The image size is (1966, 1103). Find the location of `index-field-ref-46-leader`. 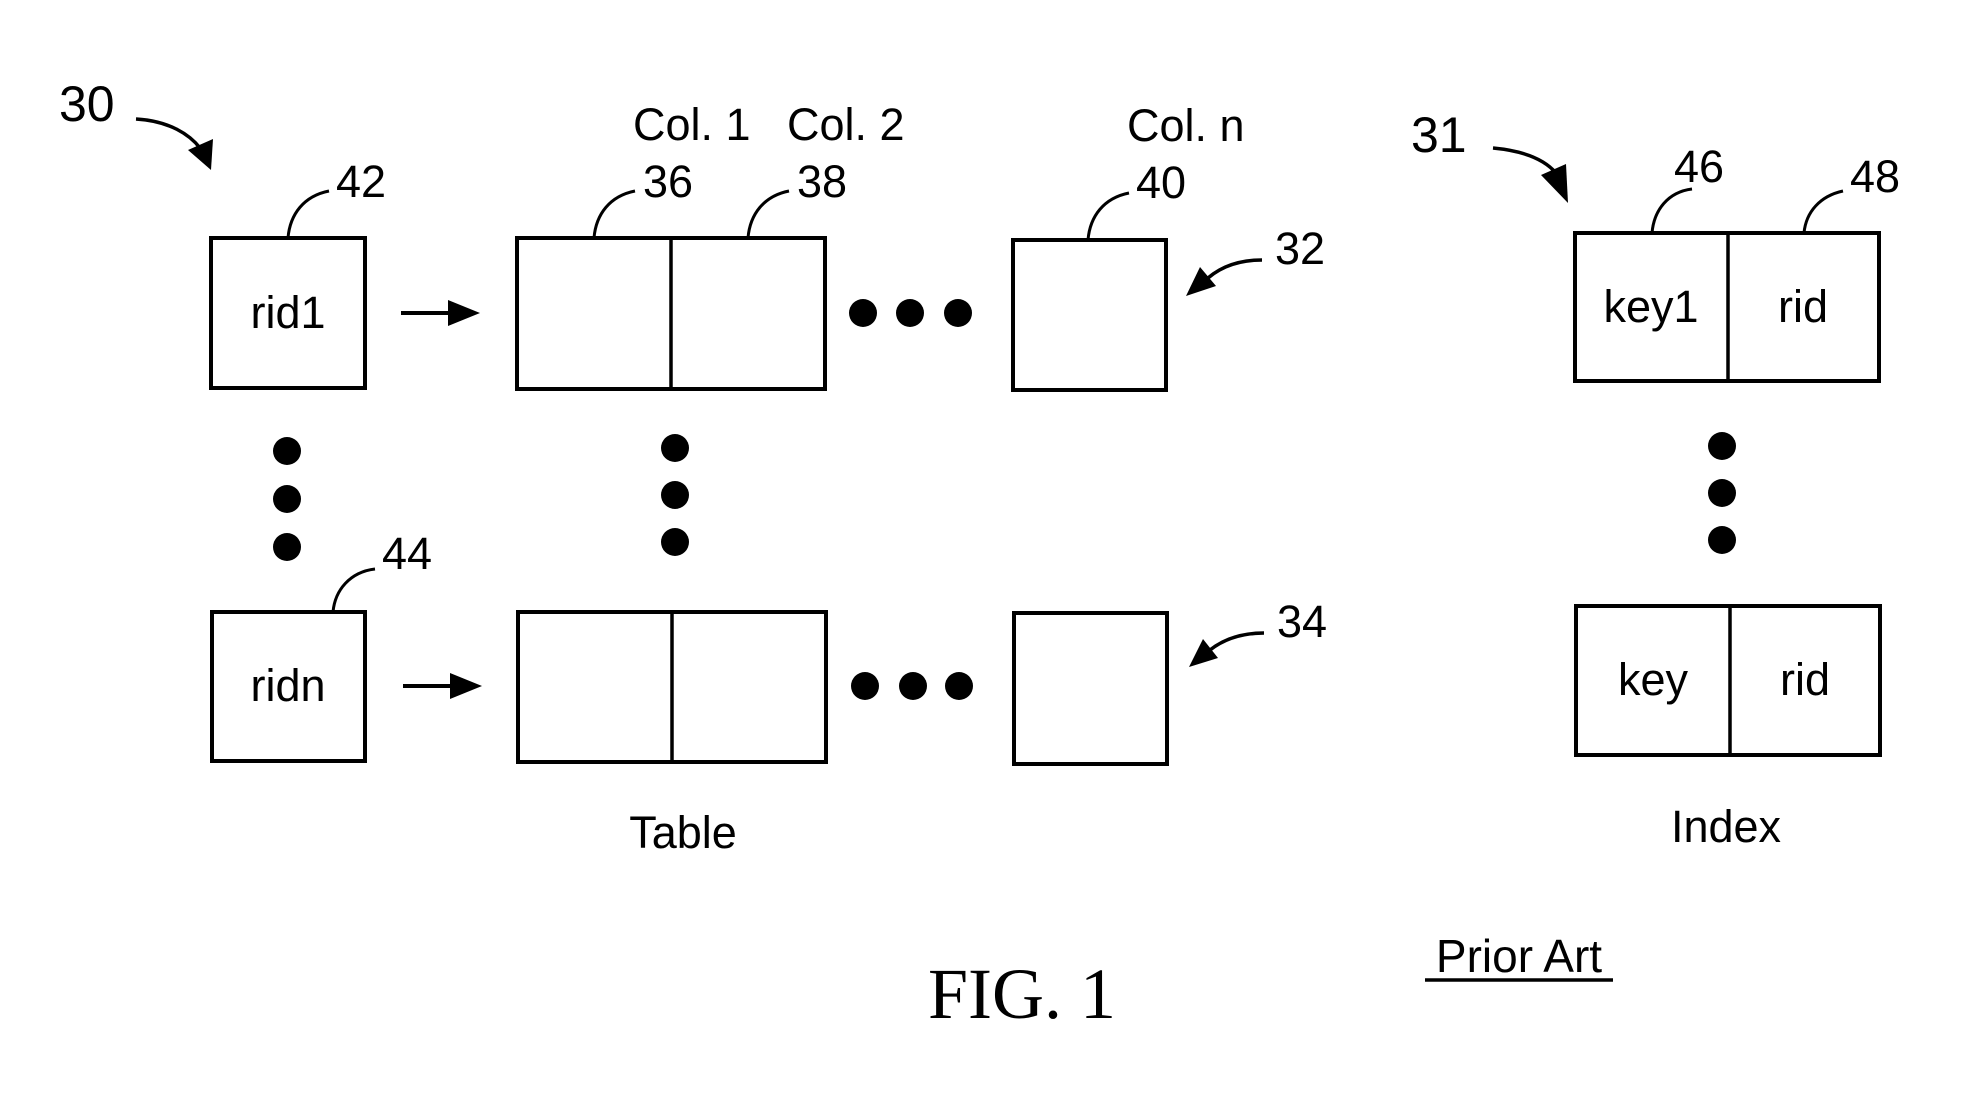

index-field-ref-46-leader is located at coordinates (1671, 210).